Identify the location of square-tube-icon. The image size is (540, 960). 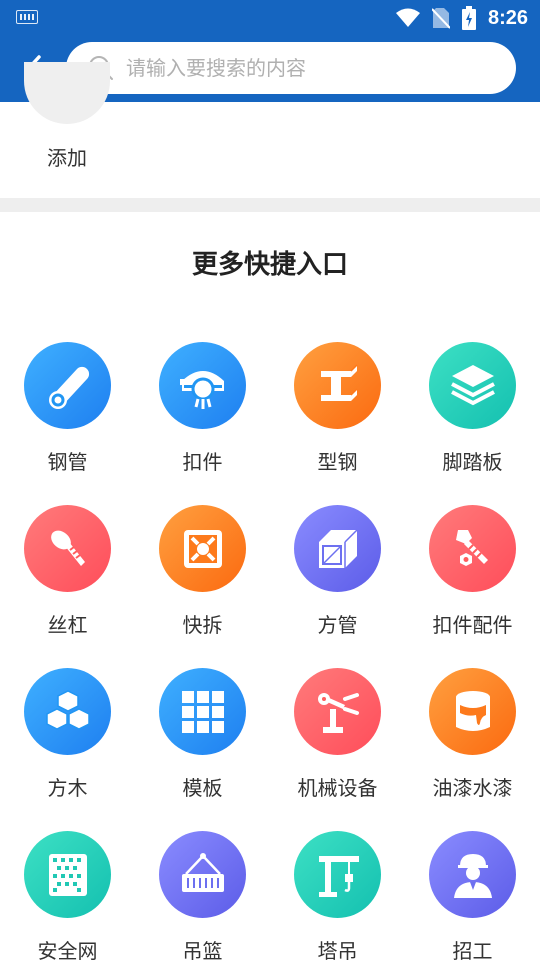
(338, 548).